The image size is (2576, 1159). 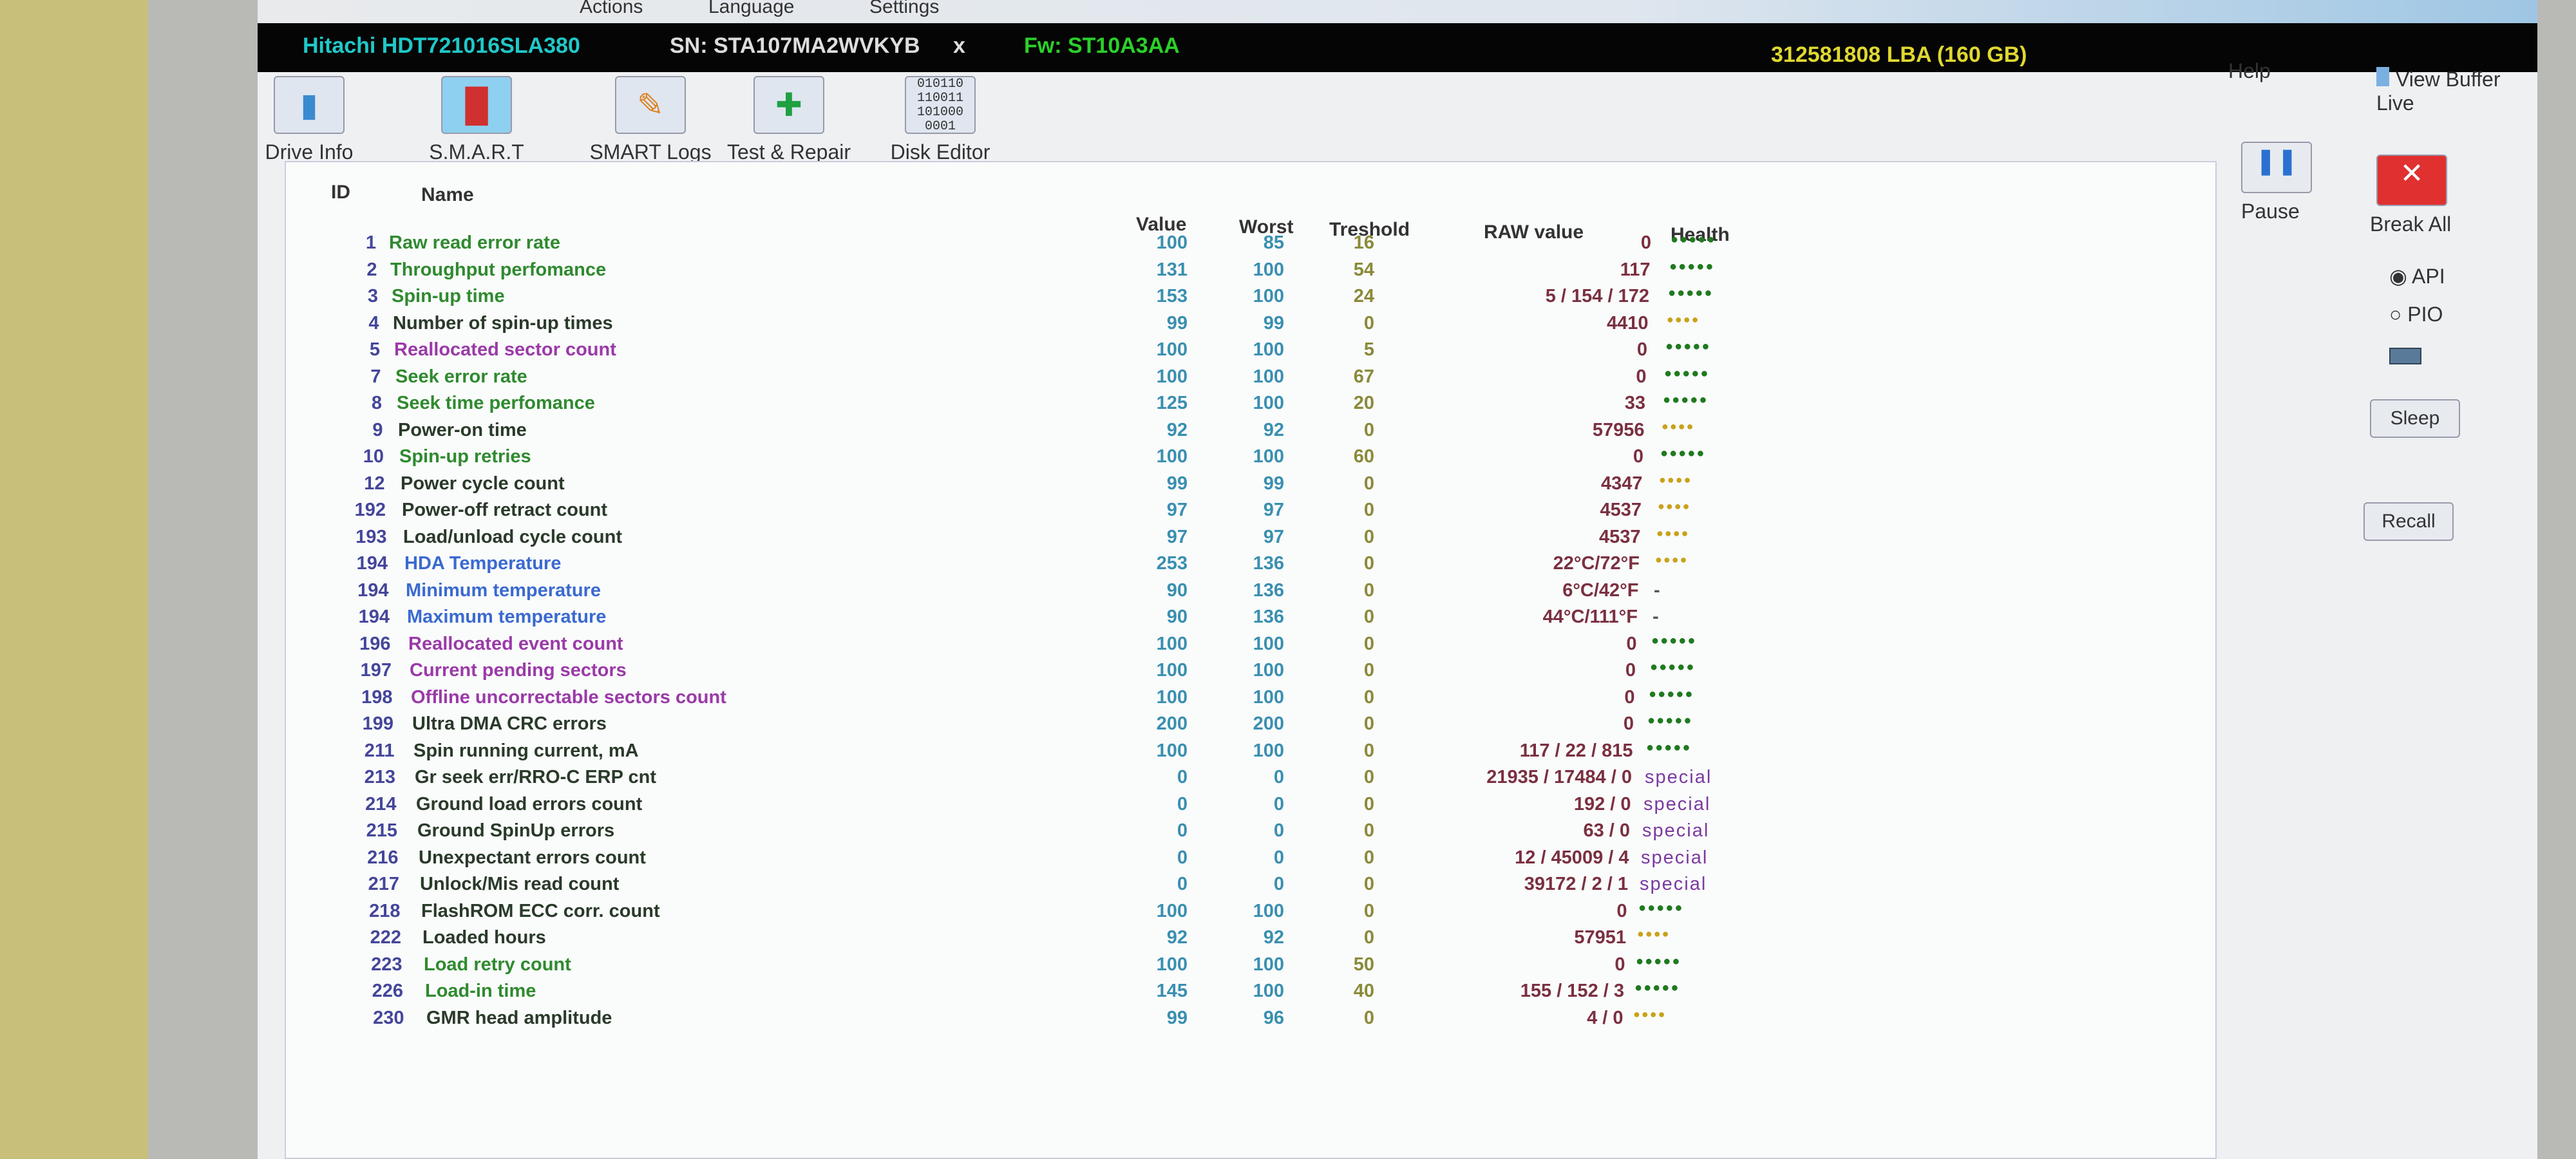 What do you see at coordinates (1156, 590) in the screenshot?
I see `table-row: 194 Minimum temperature 90 136 0 6°C/42°F -` at bounding box center [1156, 590].